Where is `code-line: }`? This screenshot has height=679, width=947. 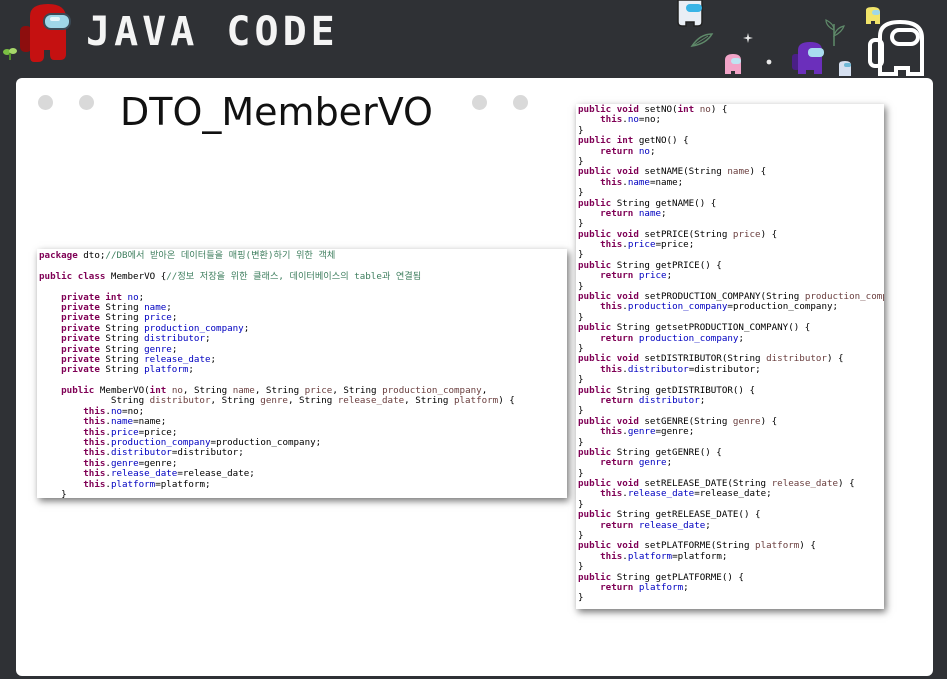 code-line: } is located at coordinates (303, 493).